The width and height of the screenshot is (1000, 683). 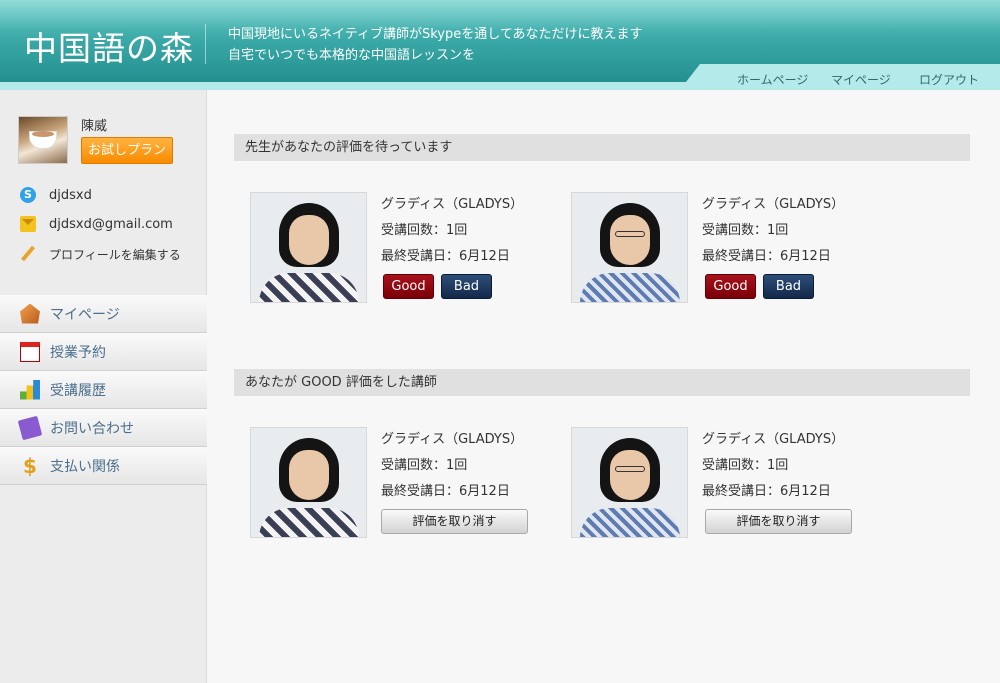 What do you see at coordinates (115, 254) in the screenshot?
I see `edit-profile-link: プロフィールを編集する` at bounding box center [115, 254].